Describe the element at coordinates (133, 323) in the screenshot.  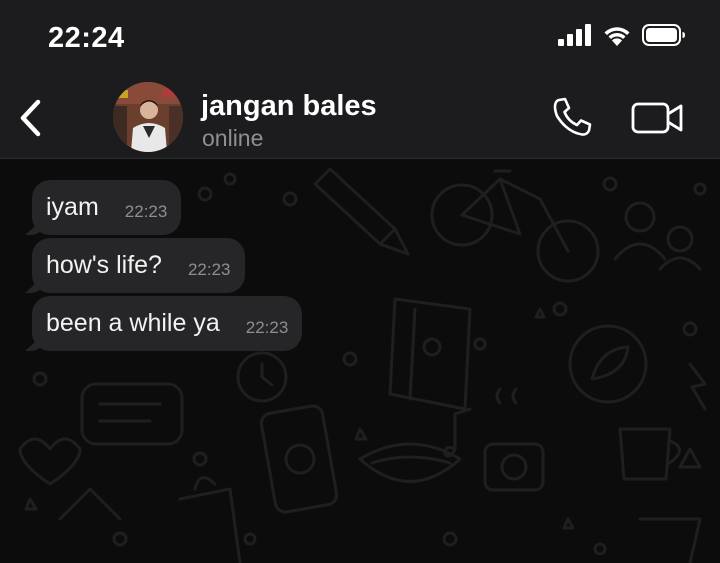
I see `message-text: been a while ya` at that location.